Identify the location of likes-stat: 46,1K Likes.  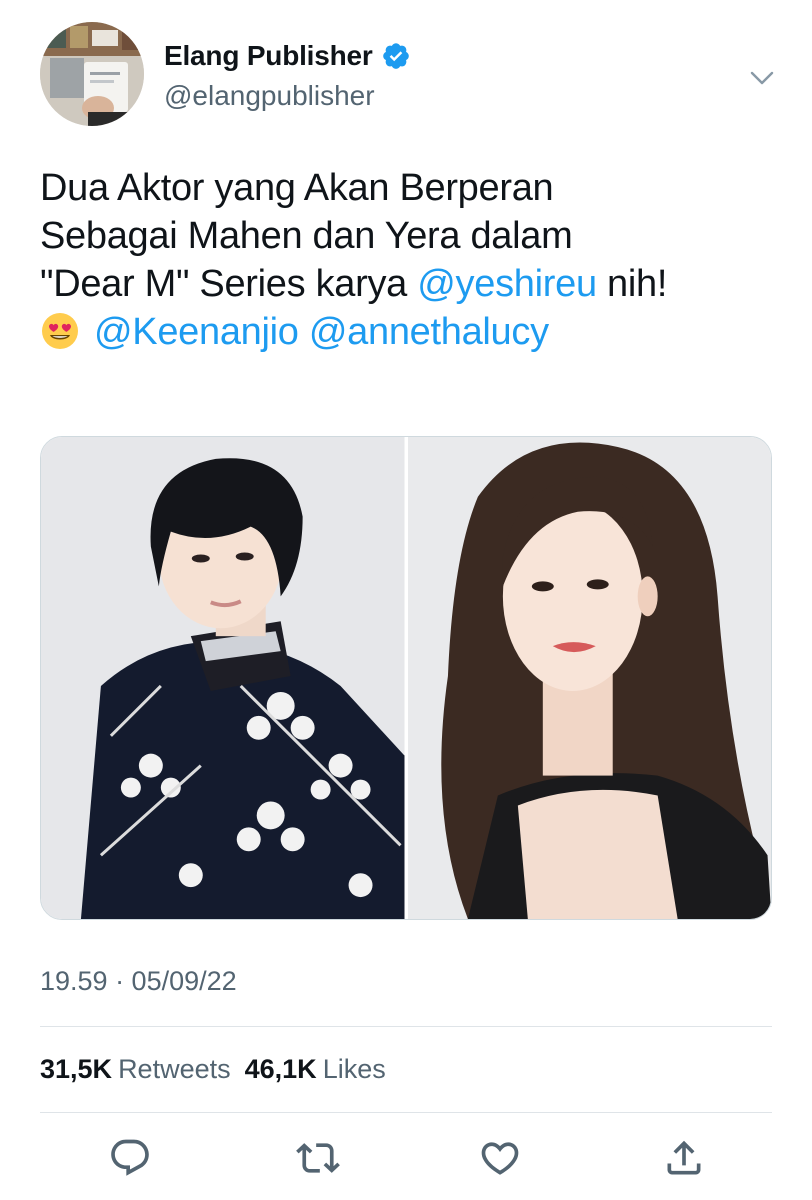
(322, 1069).